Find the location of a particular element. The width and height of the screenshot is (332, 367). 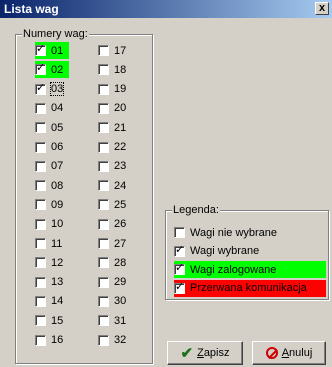

checkbox-label: 31 is located at coordinates (120, 320).